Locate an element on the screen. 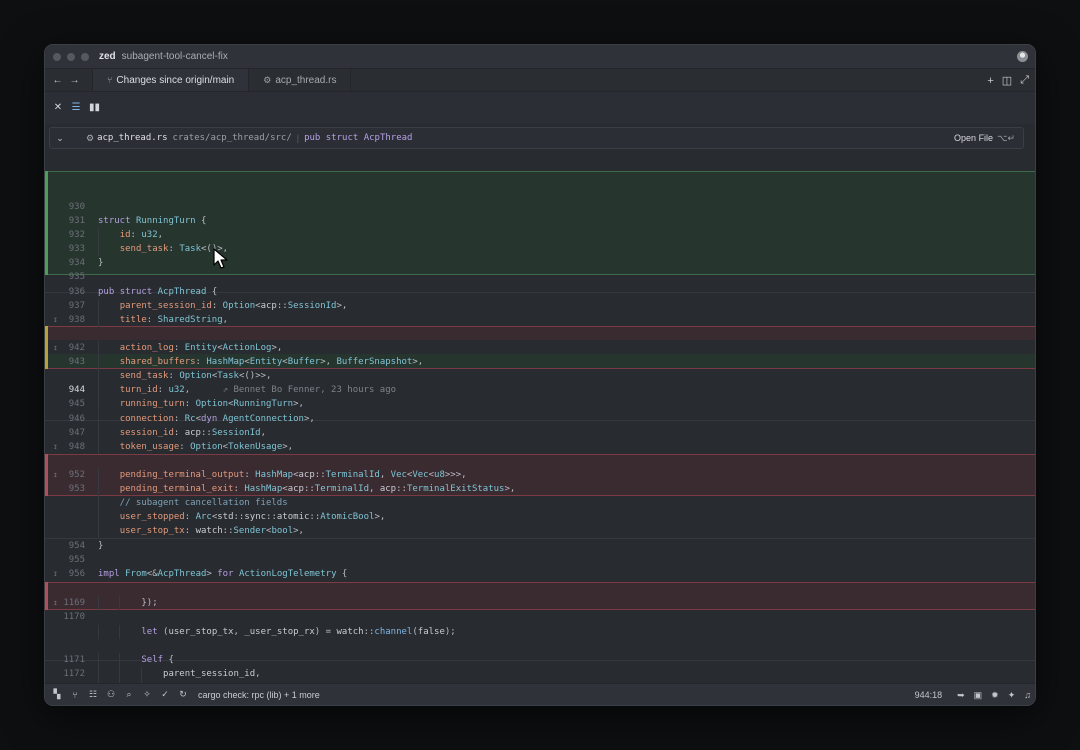  agent-icon: ✦ is located at coordinates (1012, 695).